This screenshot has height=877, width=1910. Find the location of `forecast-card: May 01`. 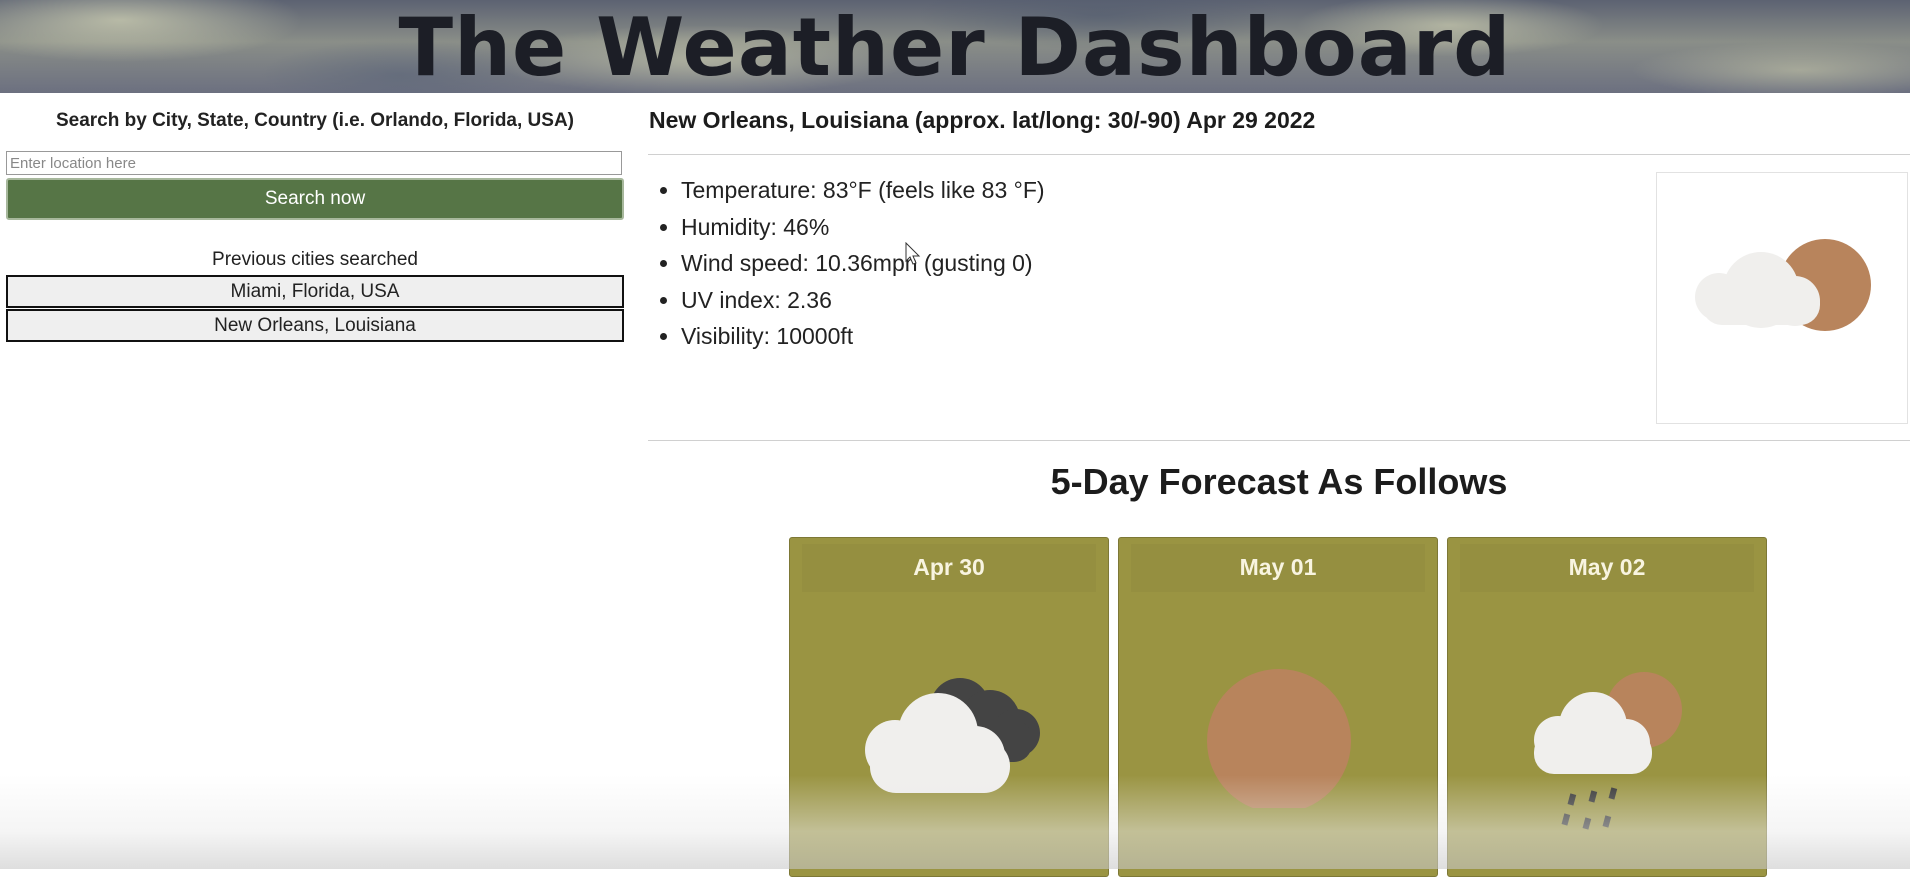

forecast-card: May 01 is located at coordinates (1278, 707).